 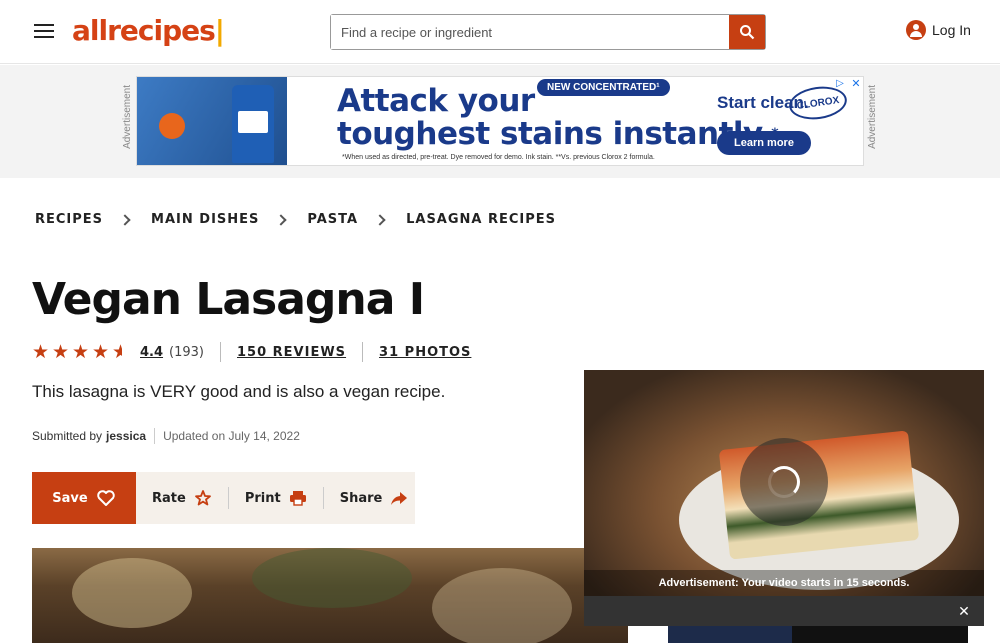 I want to click on breadcrumb-pasta: PASTA, so click(x=332, y=219).